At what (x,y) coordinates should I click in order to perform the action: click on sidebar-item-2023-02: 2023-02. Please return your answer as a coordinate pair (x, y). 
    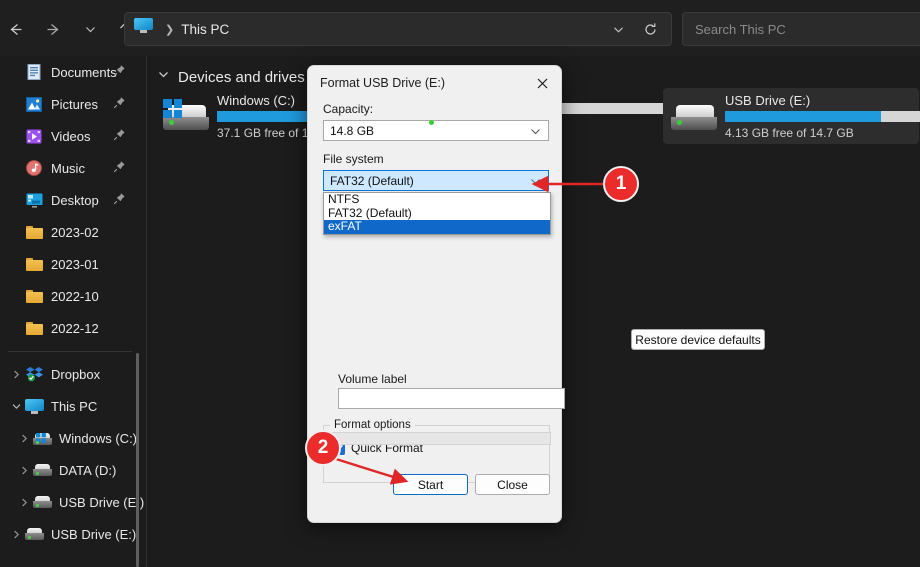
    Looking at the image, I should click on (73, 232).